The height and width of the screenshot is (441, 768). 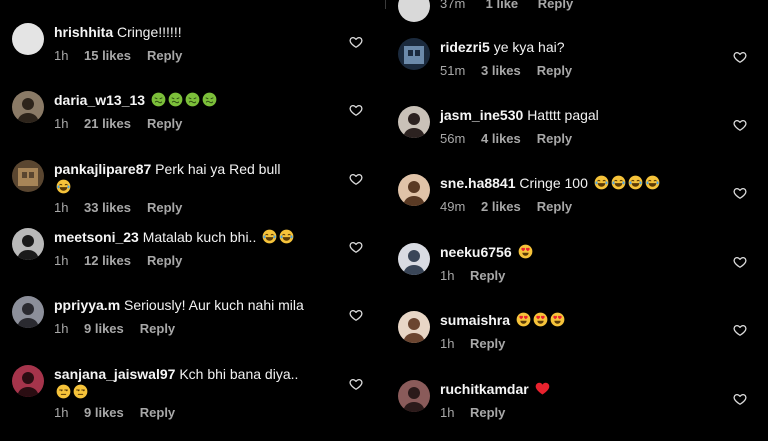 I want to click on comment-body: hrishhita Cringe!!!!!!, so click(x=118, y=32).